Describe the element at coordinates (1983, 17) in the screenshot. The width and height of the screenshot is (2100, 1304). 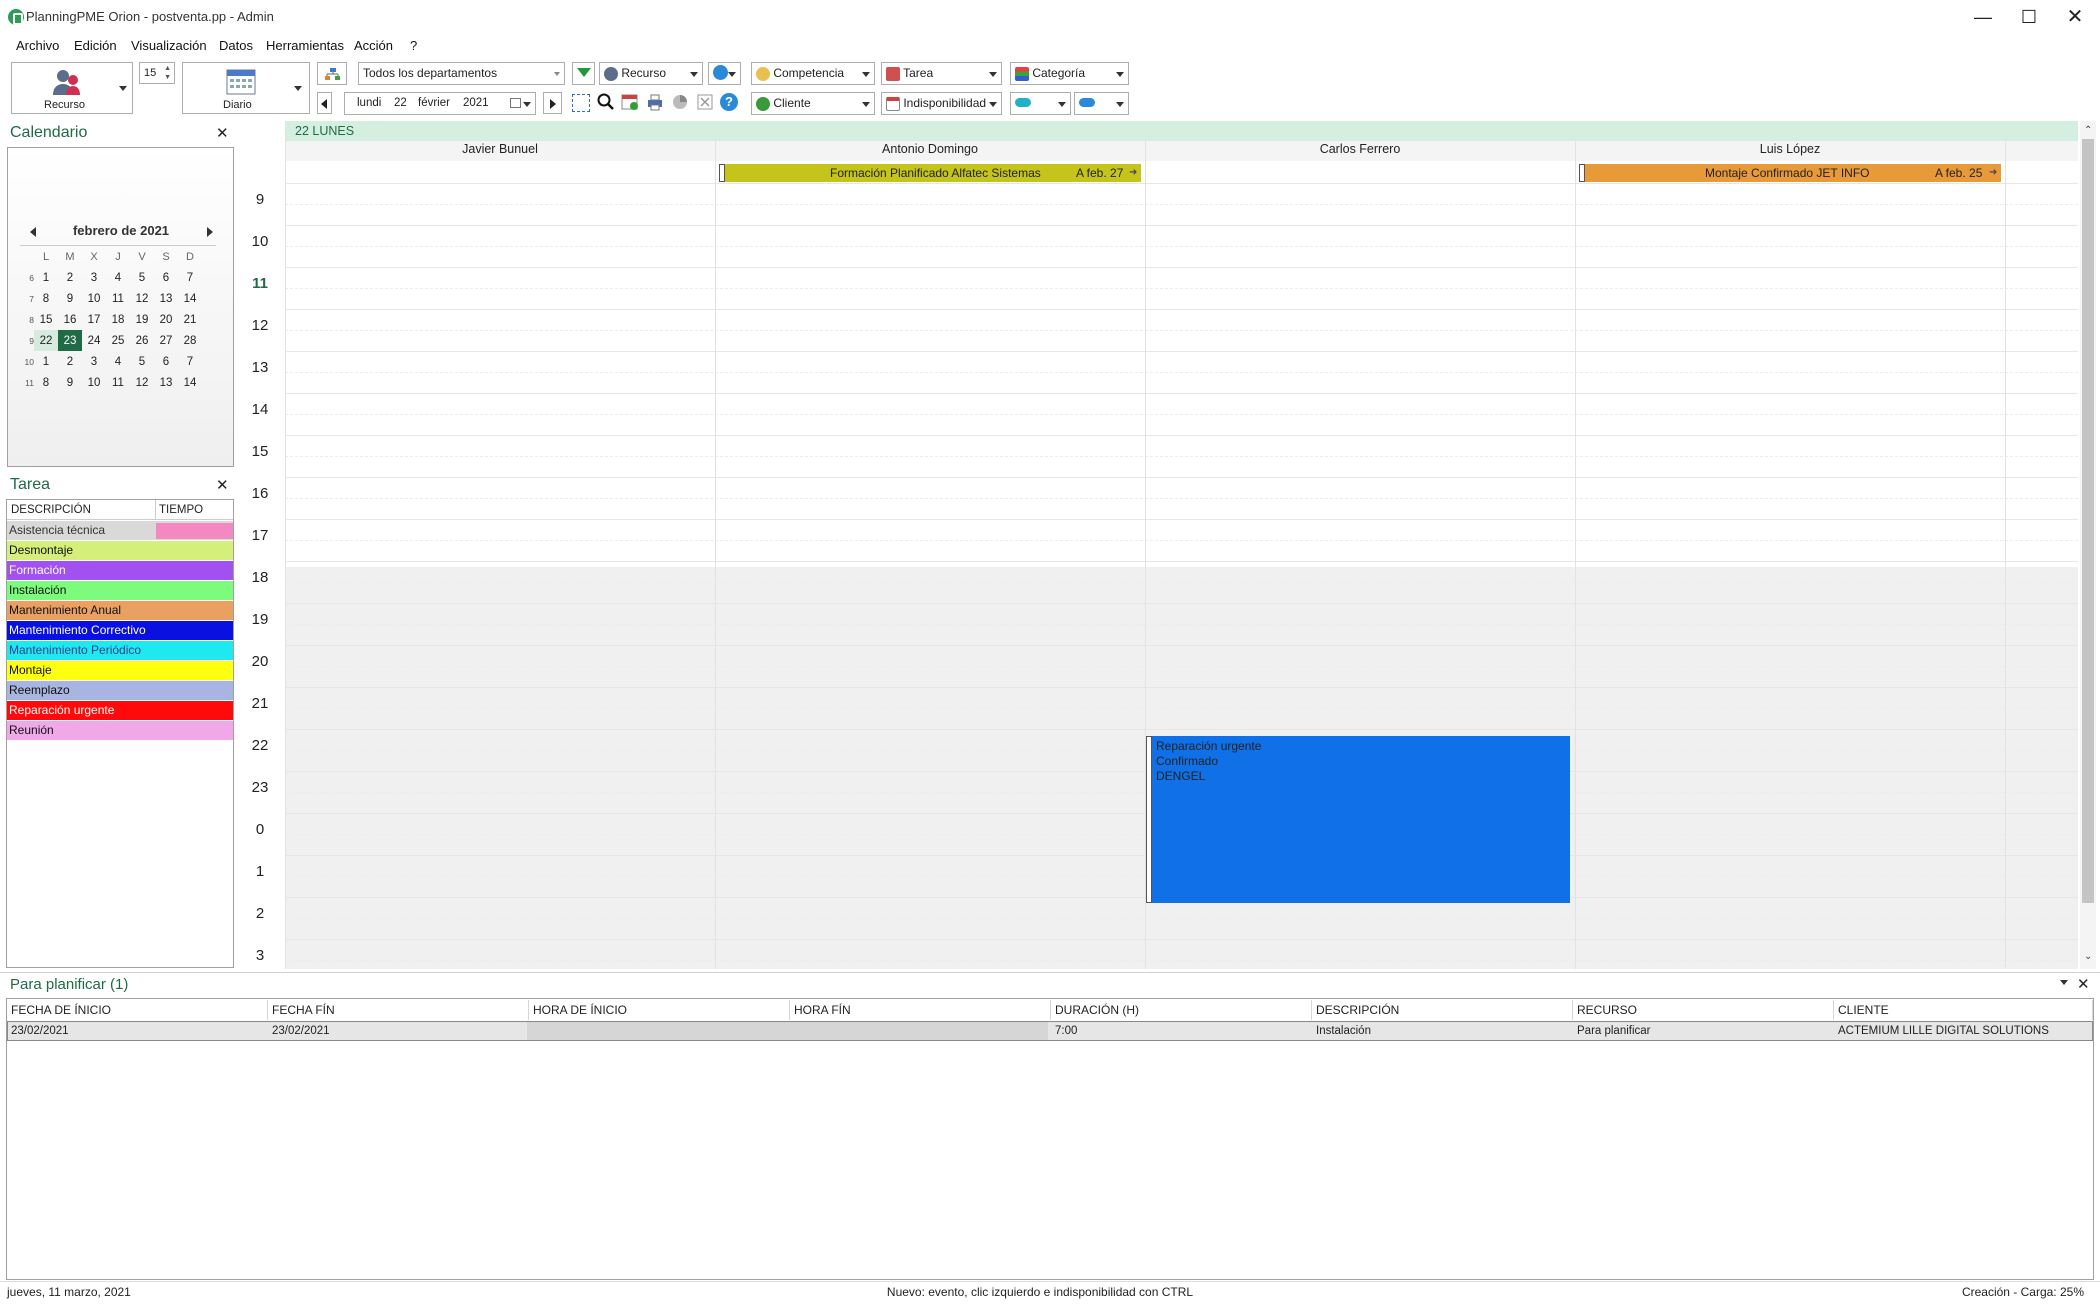
I see `minimize-button: —` at that location.